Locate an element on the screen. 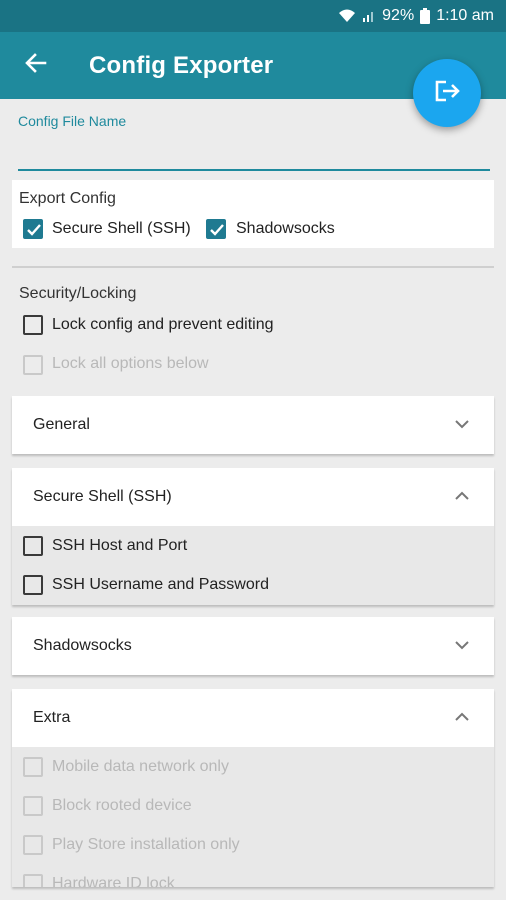 The image size is (506, 900). config-file-name-input is located at coordinates (254, 154).